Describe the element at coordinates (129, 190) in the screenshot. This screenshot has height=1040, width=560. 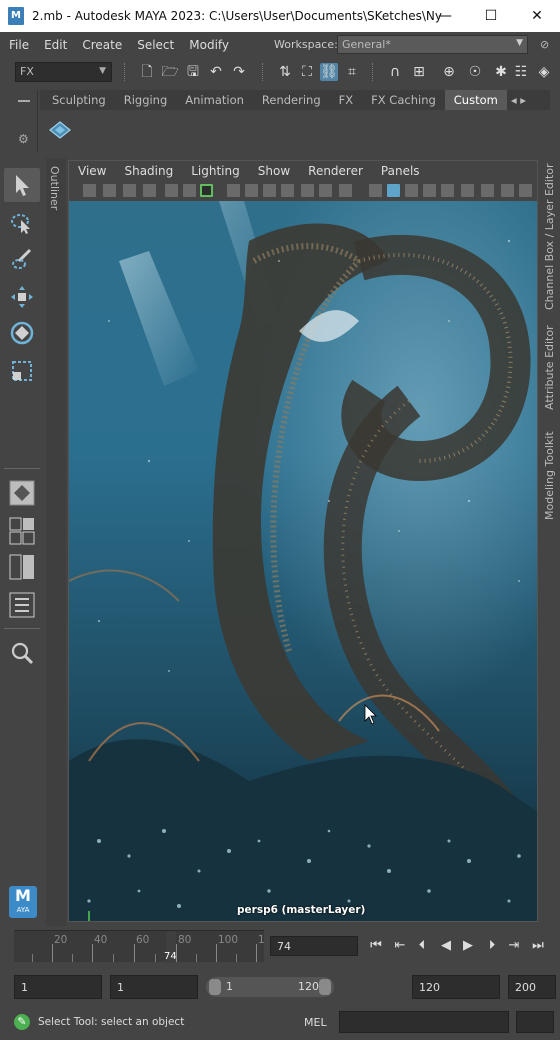
I see `bookmark-icon` at that location.